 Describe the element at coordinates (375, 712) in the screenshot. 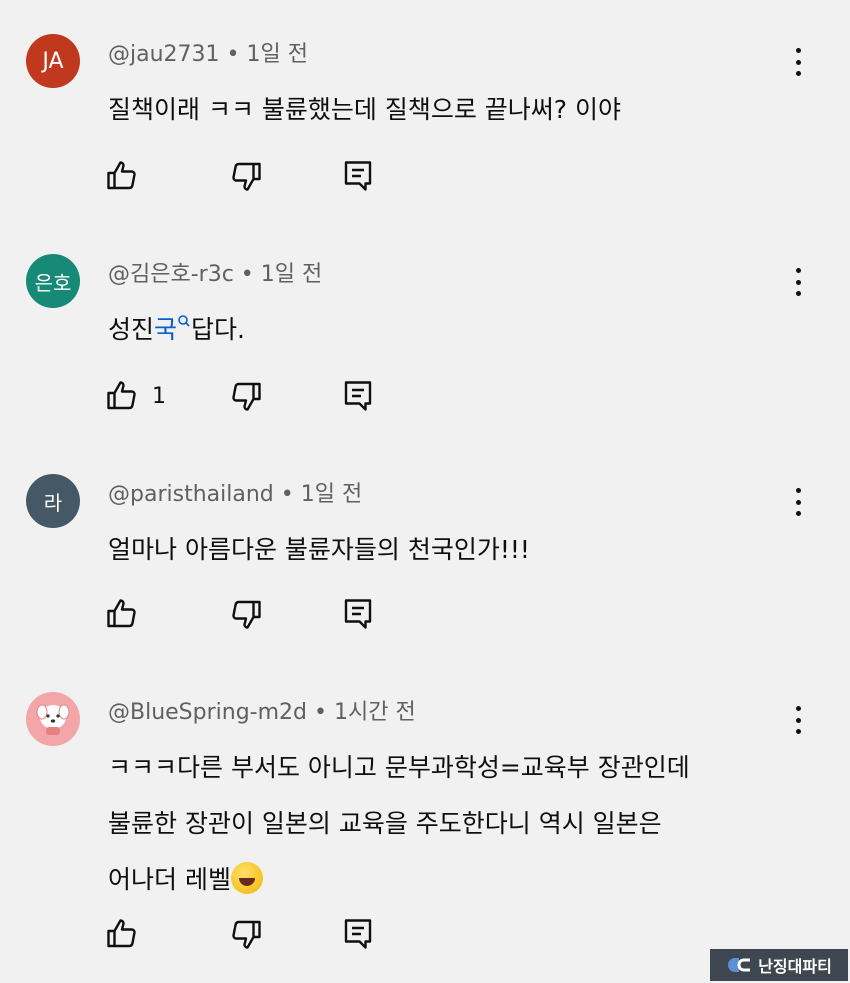

I see `comment-time: 1시간 전` at that location.